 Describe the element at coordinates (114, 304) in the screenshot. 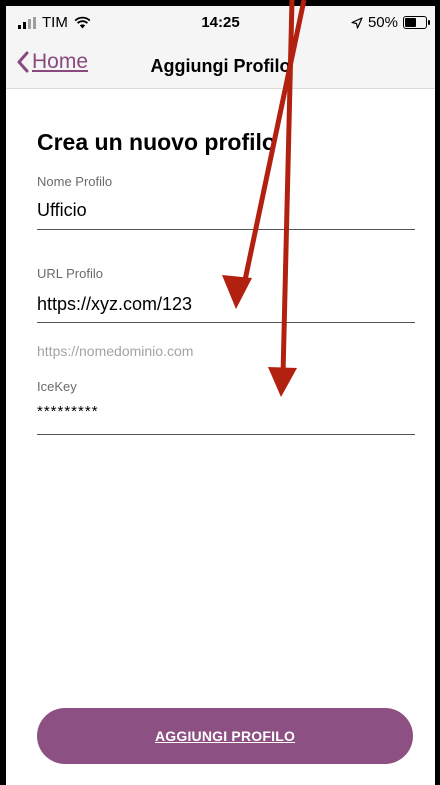

I see `profile-url-field: https://xyz.com/123` at that location.